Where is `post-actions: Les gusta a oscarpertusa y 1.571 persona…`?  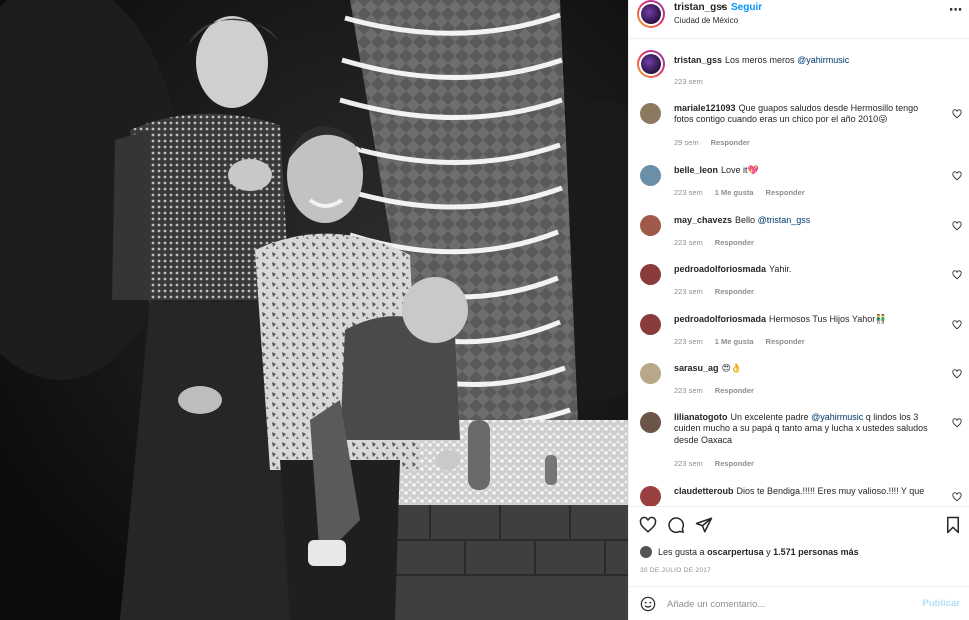 post-actions: Les gusta a oscarpertusa y 1.571 persona… is located at coordinates (799, 546).